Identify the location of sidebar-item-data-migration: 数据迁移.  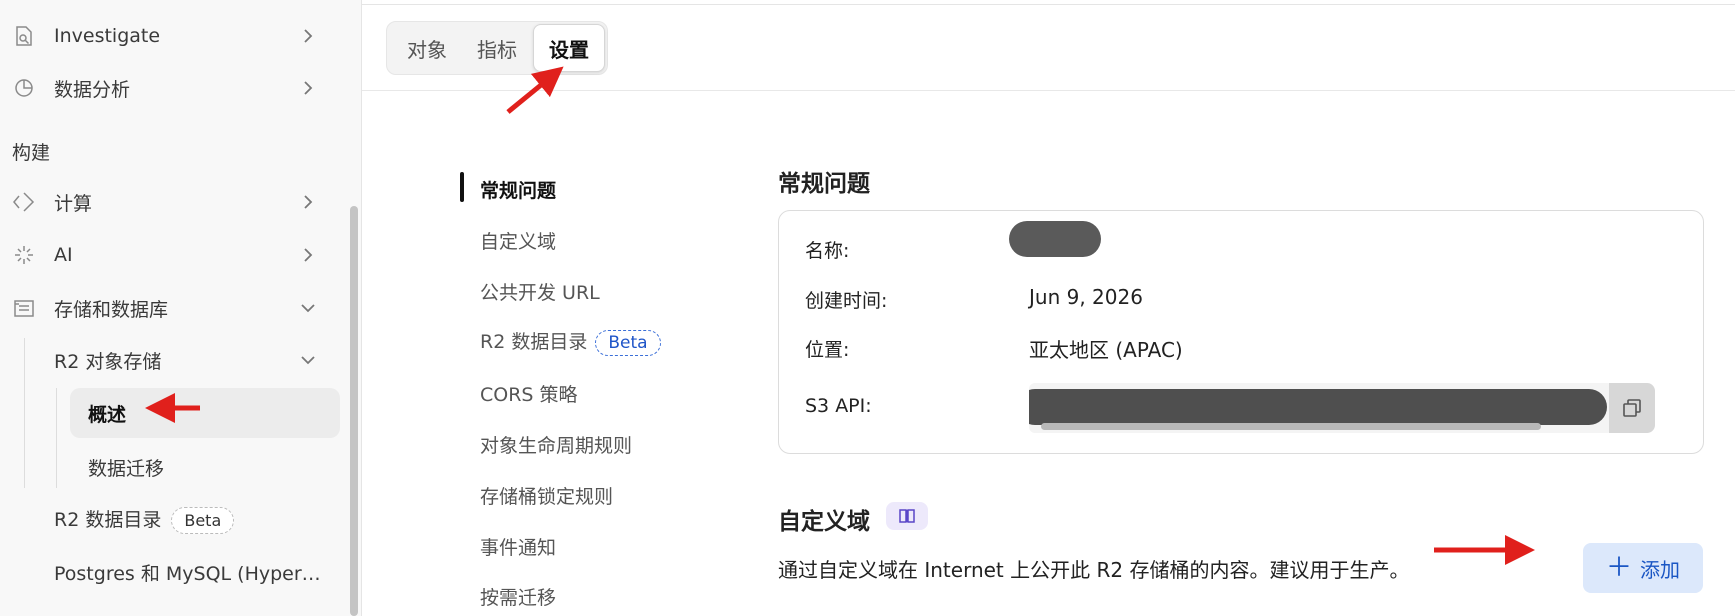
(126, 467).